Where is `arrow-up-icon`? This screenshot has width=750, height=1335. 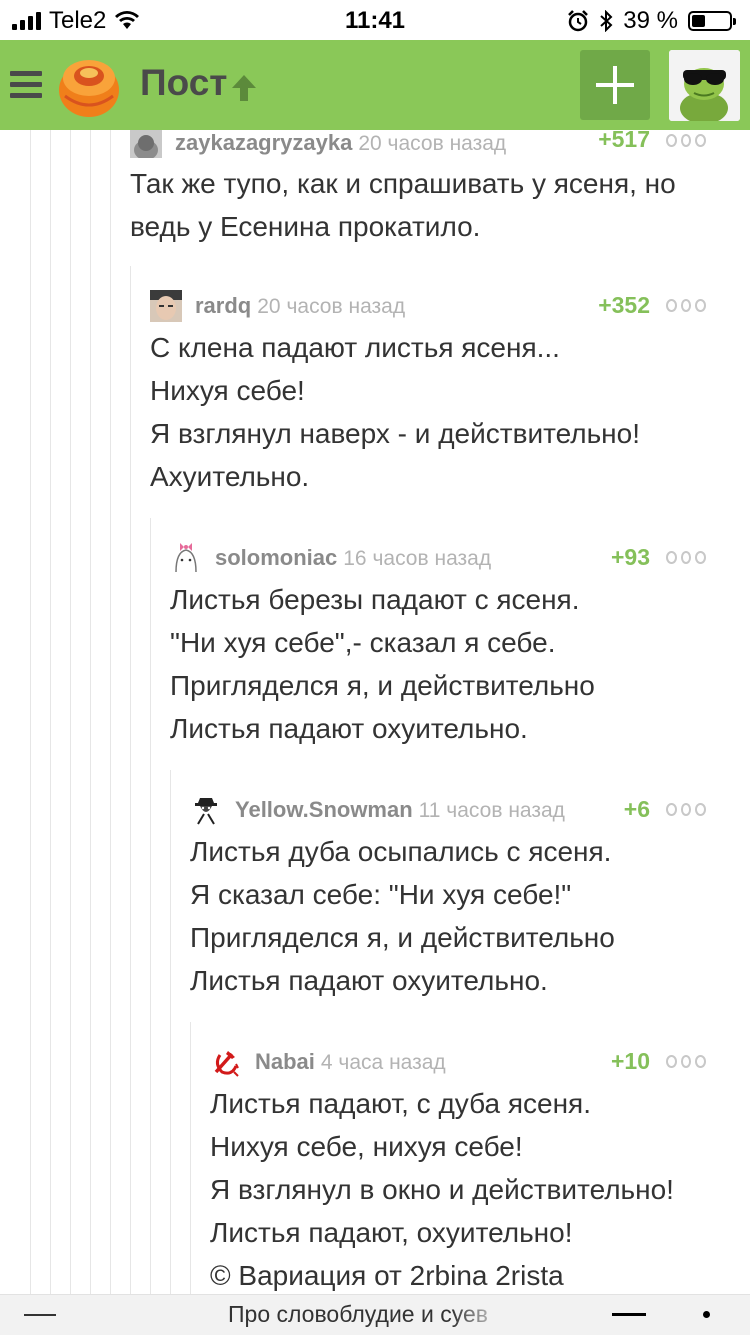 arrow-up-icon is located at coordinates (244, 88).